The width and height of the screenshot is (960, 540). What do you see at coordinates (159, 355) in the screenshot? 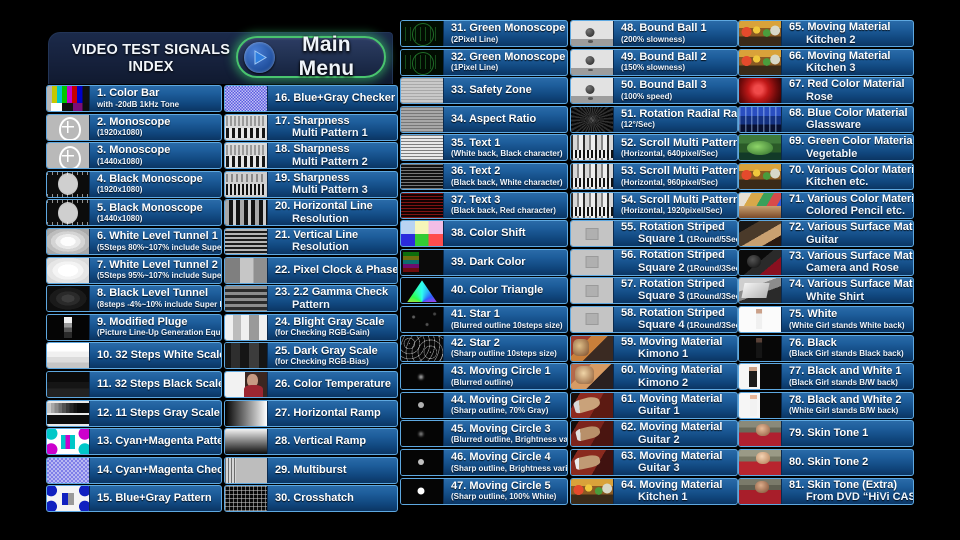
I see `signal-title: 10. 32 Steps White Scale` at bounding box center [159, 355].